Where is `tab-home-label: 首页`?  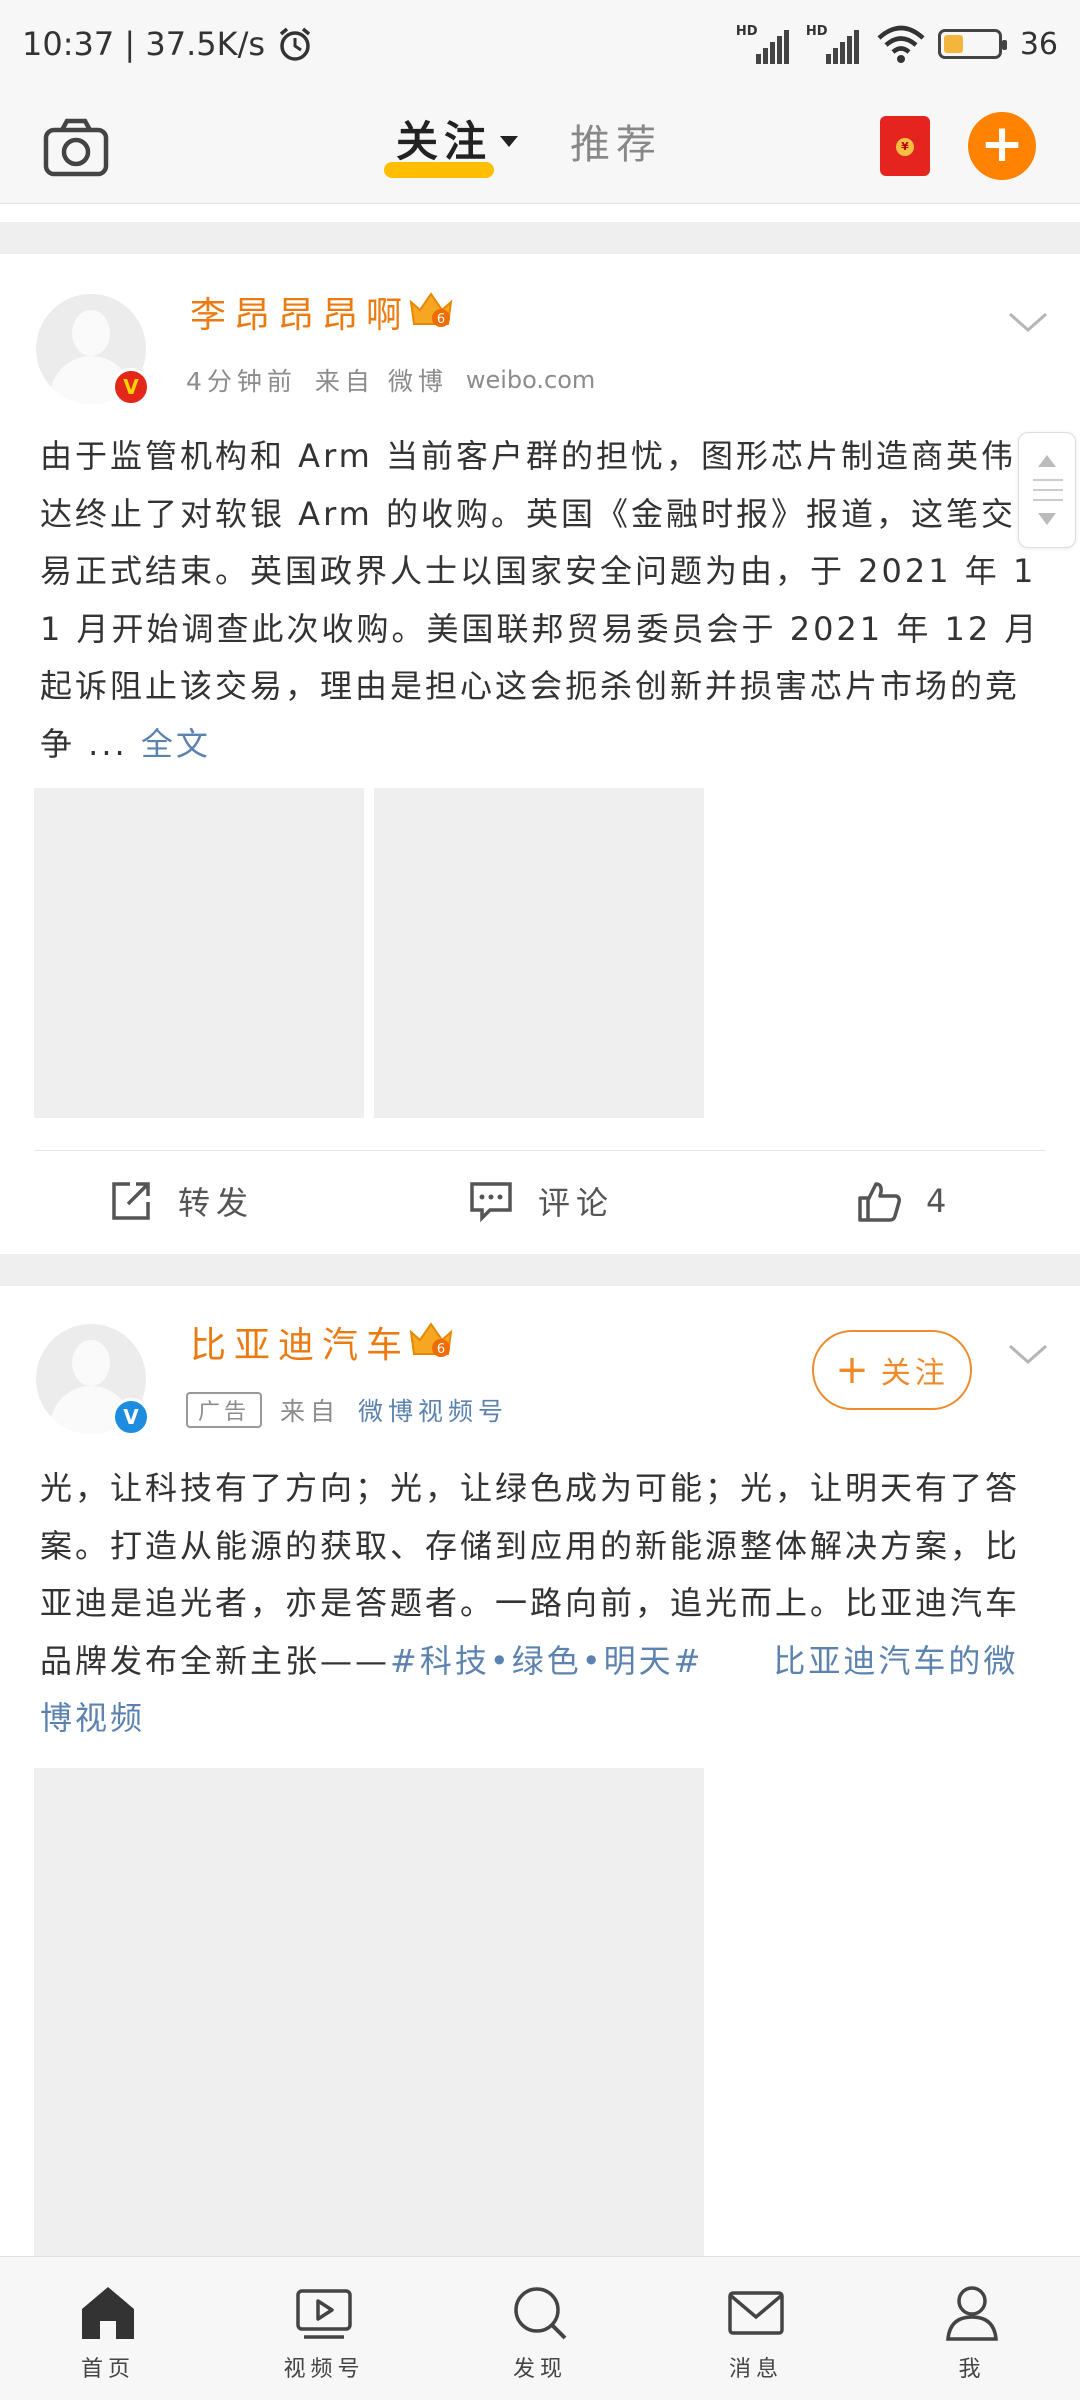
tab-home-label: 首页 is located at coordinates (107, 2369).